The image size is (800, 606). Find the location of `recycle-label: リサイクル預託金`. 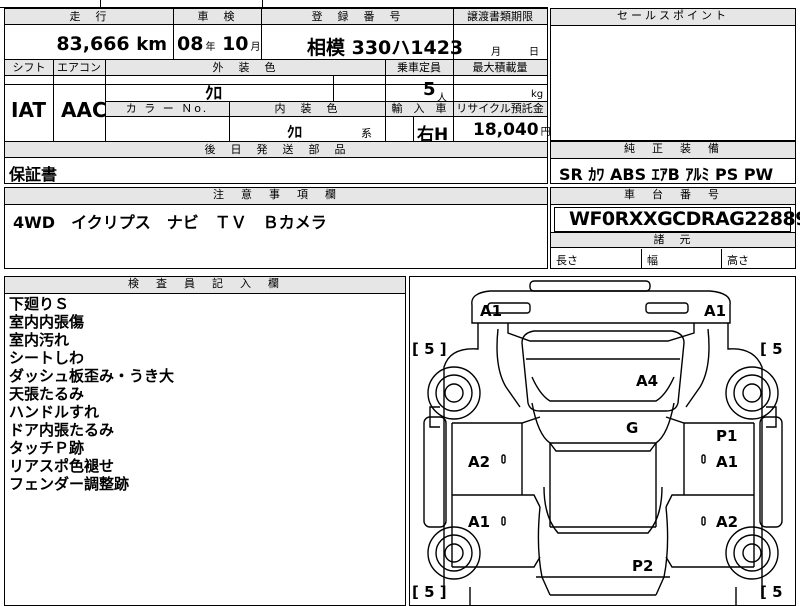

recycle-label: リサイクル預託金 is located at coordinates (500, 108).